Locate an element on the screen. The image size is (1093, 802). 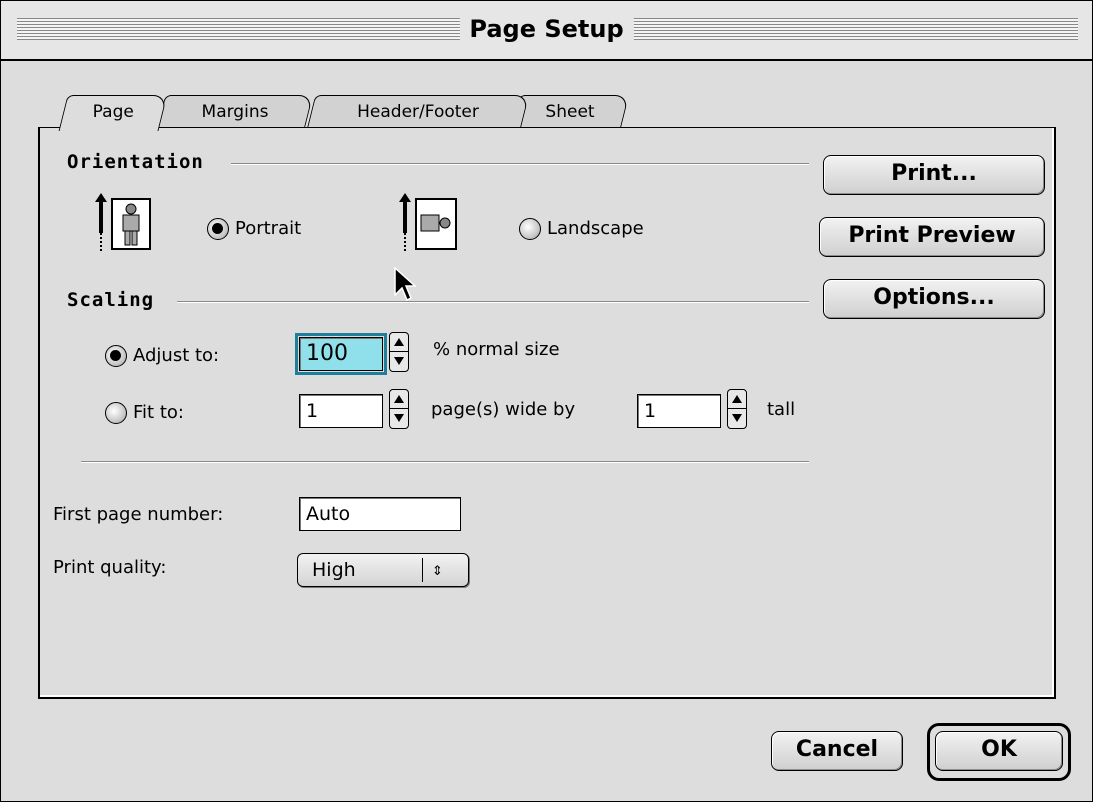
portrait-person-icon is located at coordinates (123, 222).